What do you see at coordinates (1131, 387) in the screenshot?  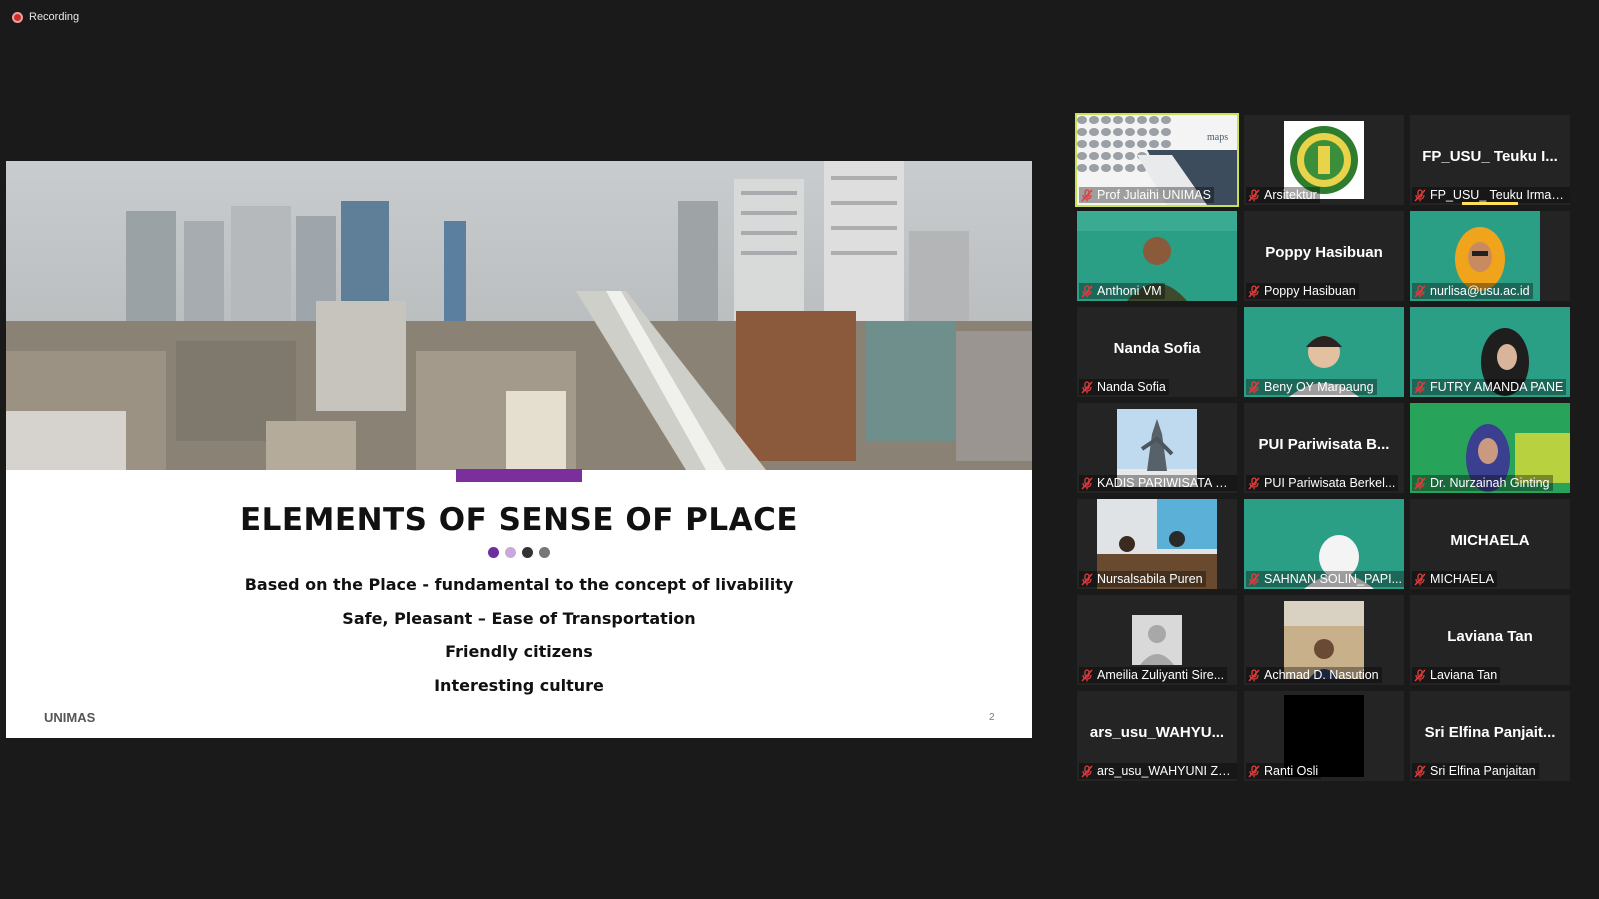 I see `participant-name: Nanda Sofia` at bounding box center [1131, 387].